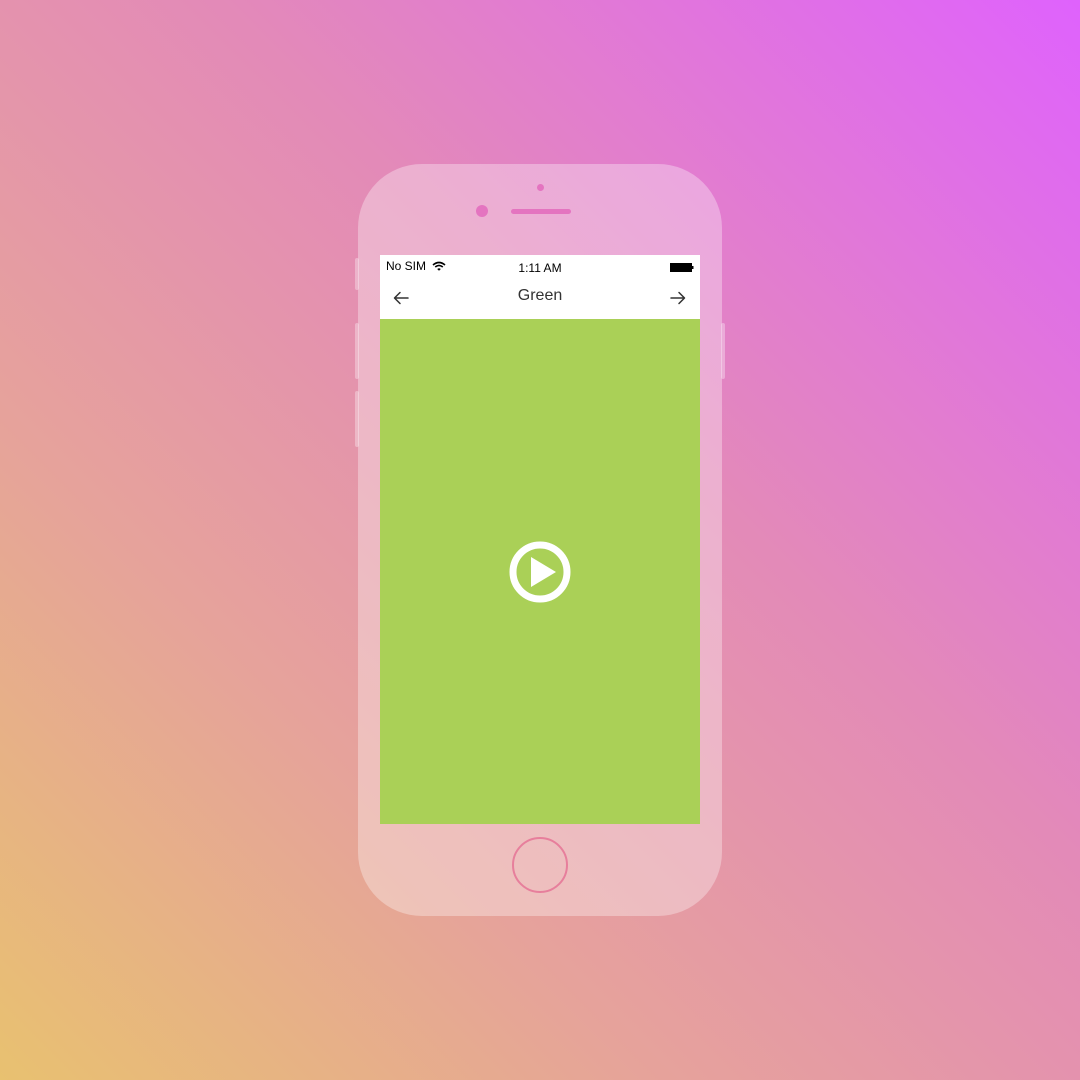 The height and width of the screenshot is (1080, 1080). Describe the element at coordinates (357, 351) in the screenshot. I see `volume-up-button` at that location.